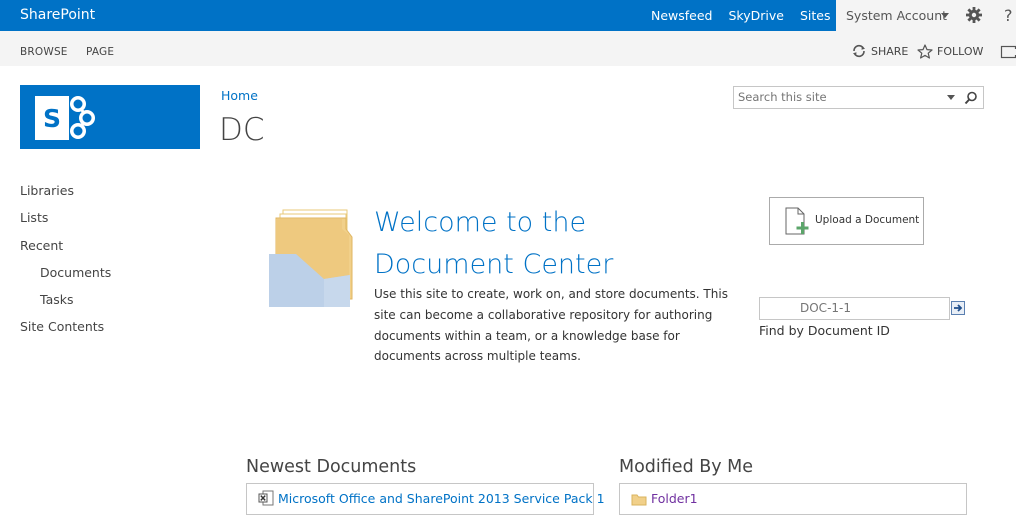  I want to click on share-label: SHARE, so click(890, 51).